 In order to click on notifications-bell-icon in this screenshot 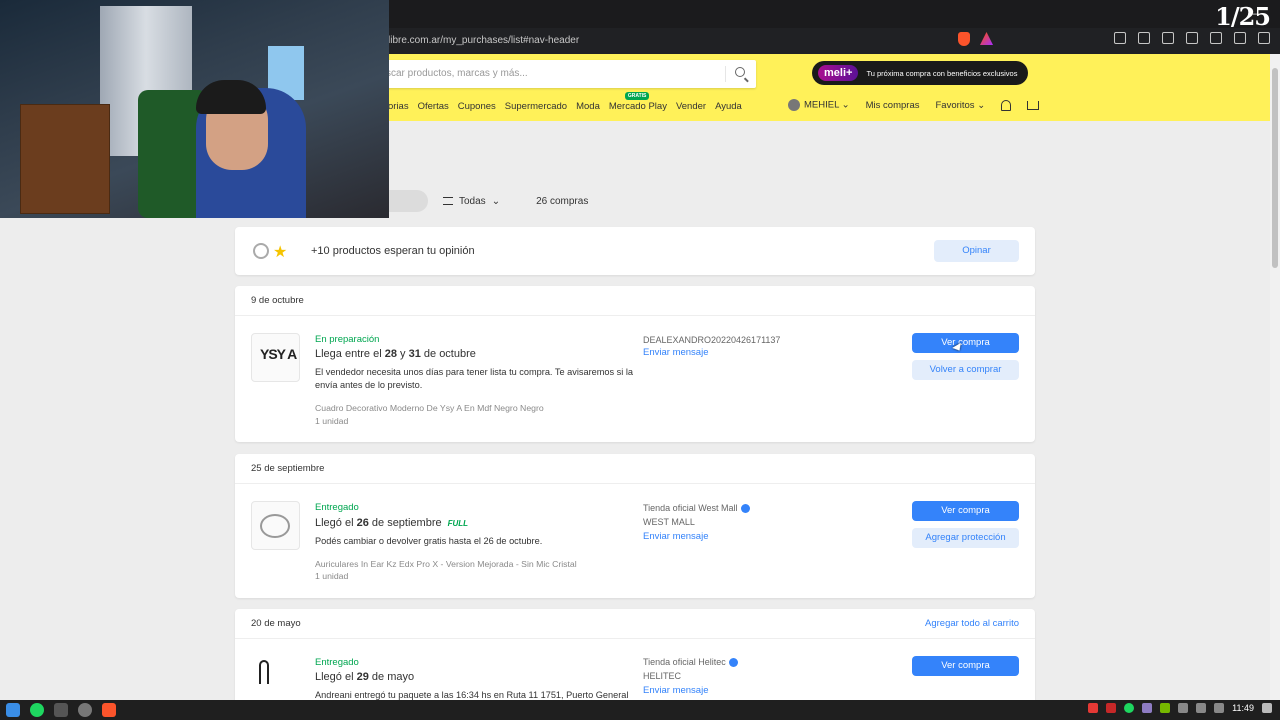, I will do `click(1006, 105)`.